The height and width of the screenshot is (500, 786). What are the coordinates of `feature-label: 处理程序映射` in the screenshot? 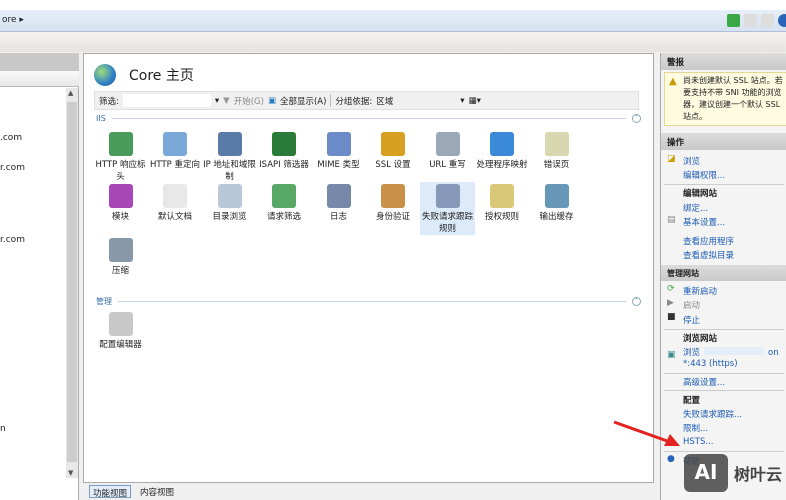 It's located at (502, 165).